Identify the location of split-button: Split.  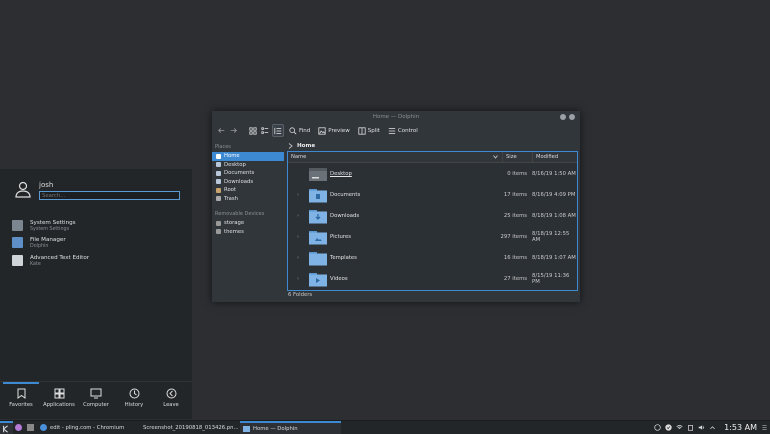
(369, 130).